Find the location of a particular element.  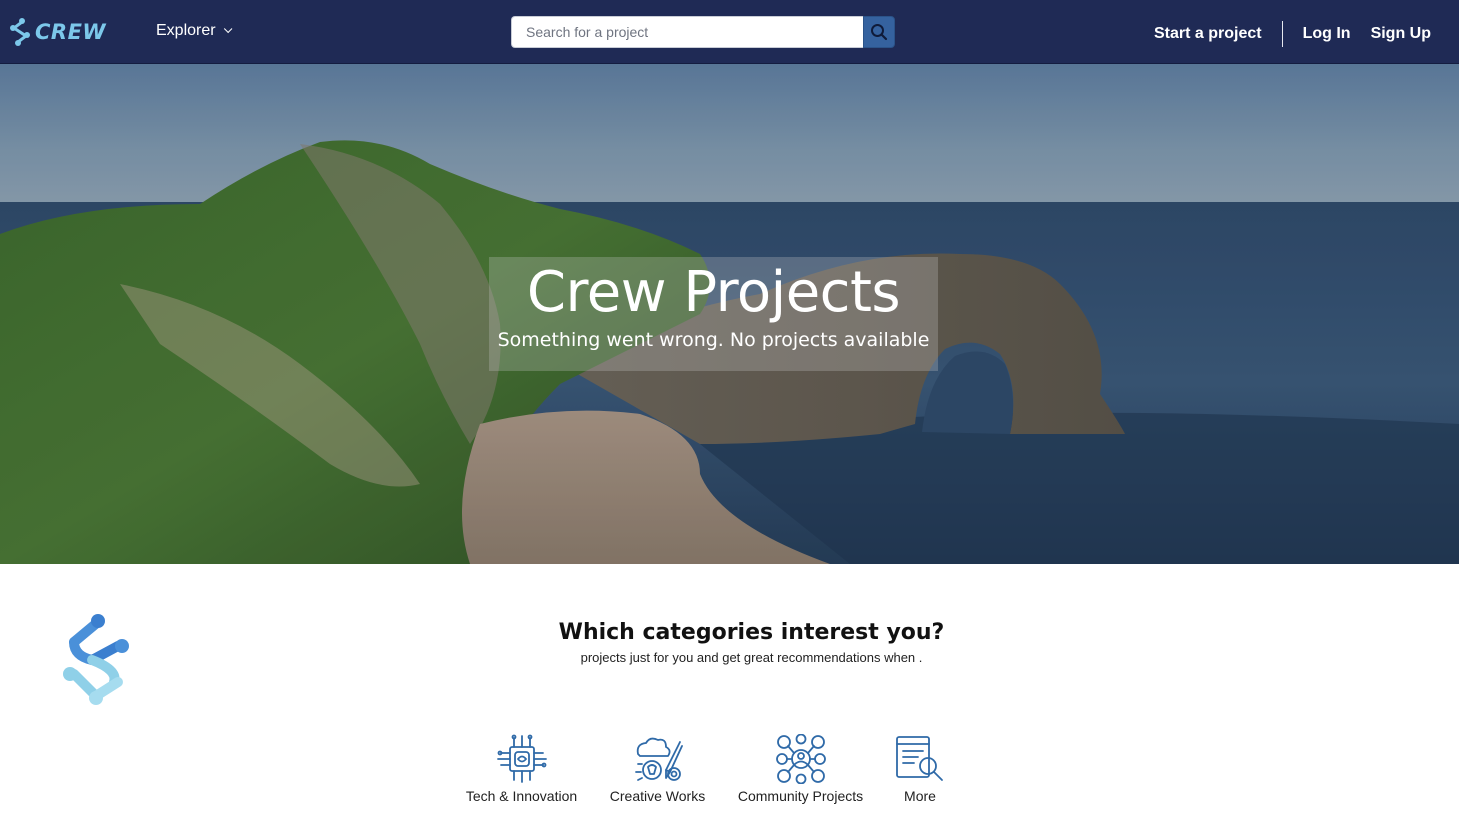

category-tech-innovation: Tech & Innovation is located at coordinates (521, 769).